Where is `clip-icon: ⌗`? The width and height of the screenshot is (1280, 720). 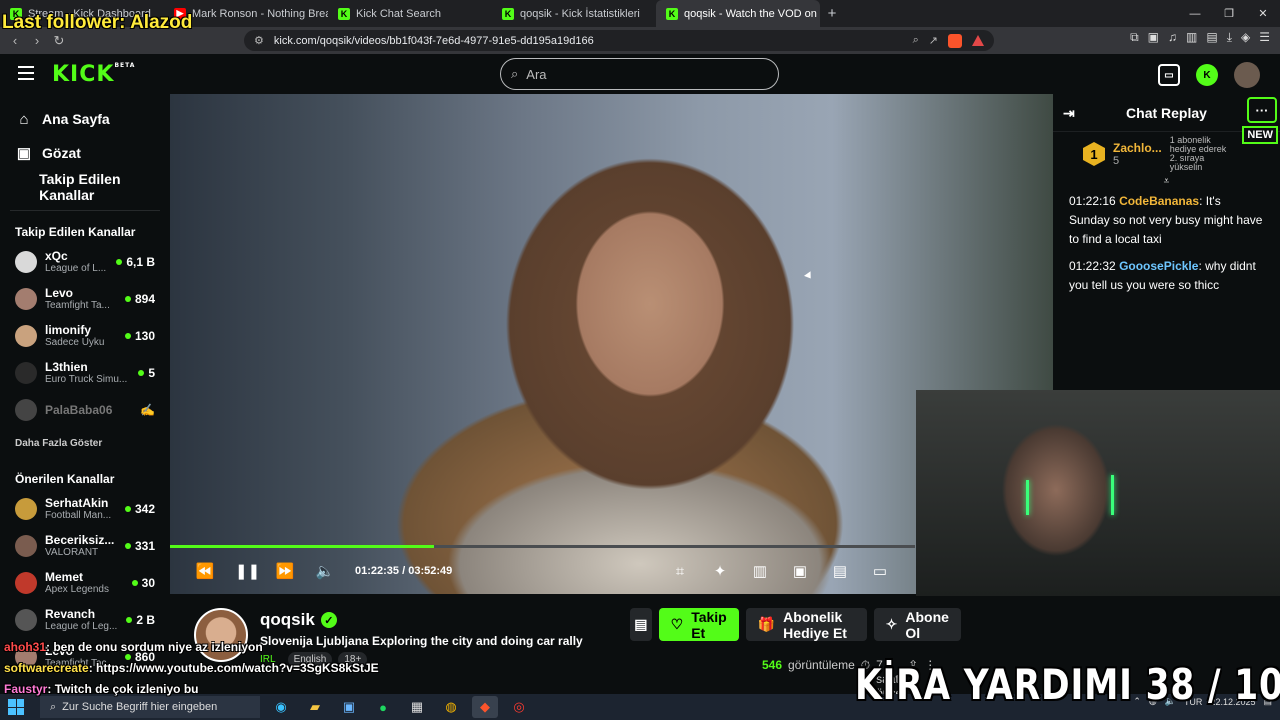
clip-icon: ⌗ is located at coordinates (680, 571).